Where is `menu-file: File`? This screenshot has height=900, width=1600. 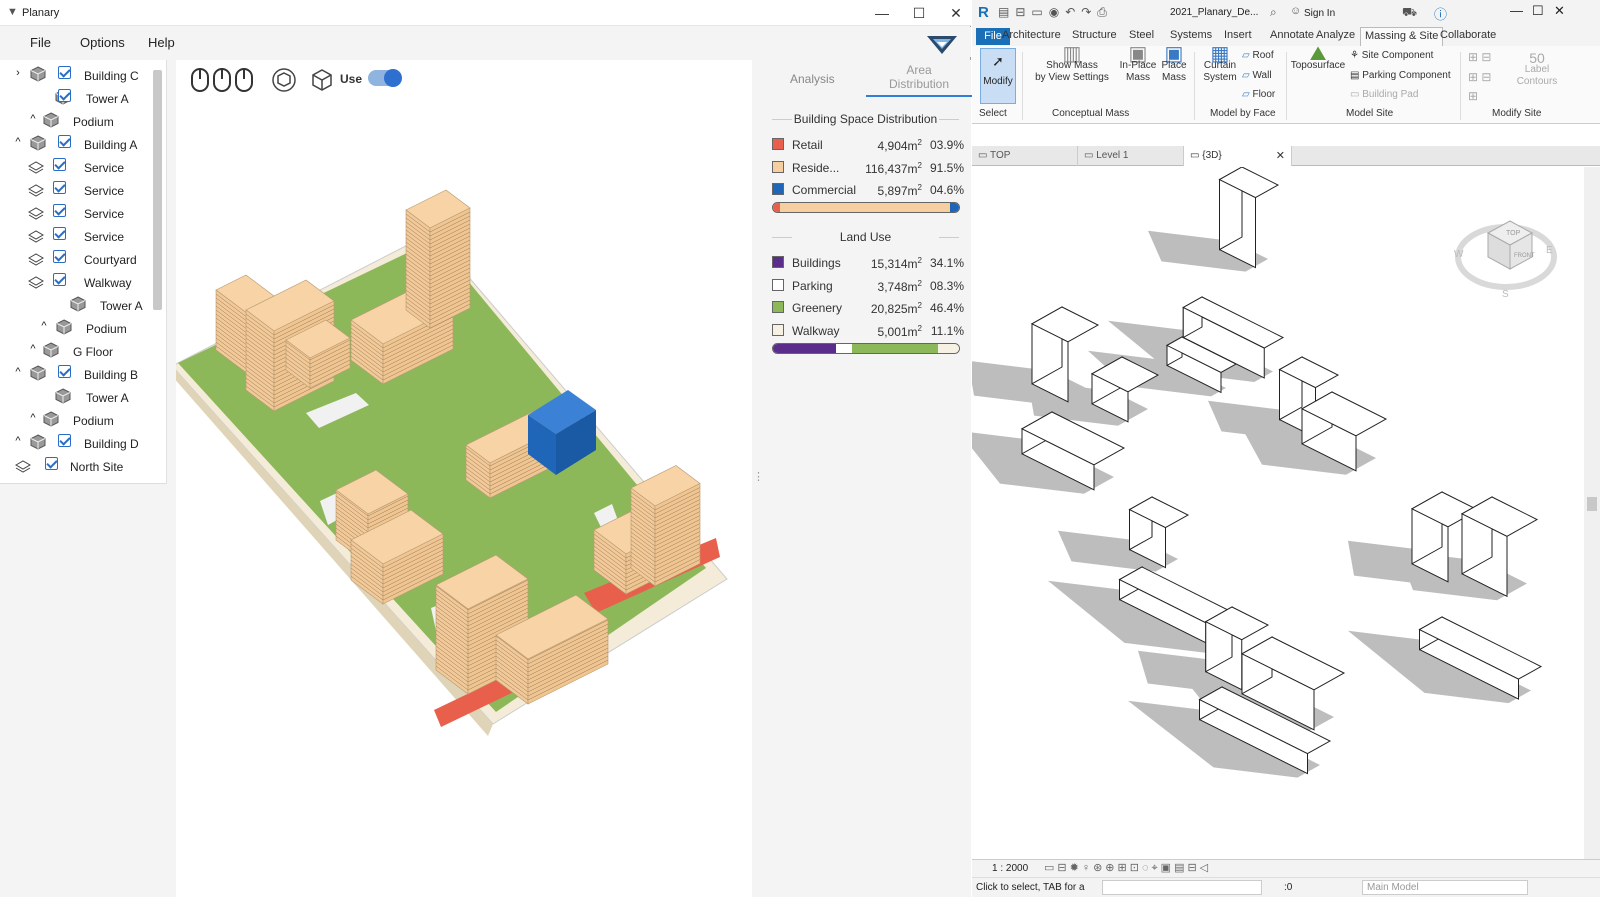
menu-file: File is located at coordinates (40, 42).